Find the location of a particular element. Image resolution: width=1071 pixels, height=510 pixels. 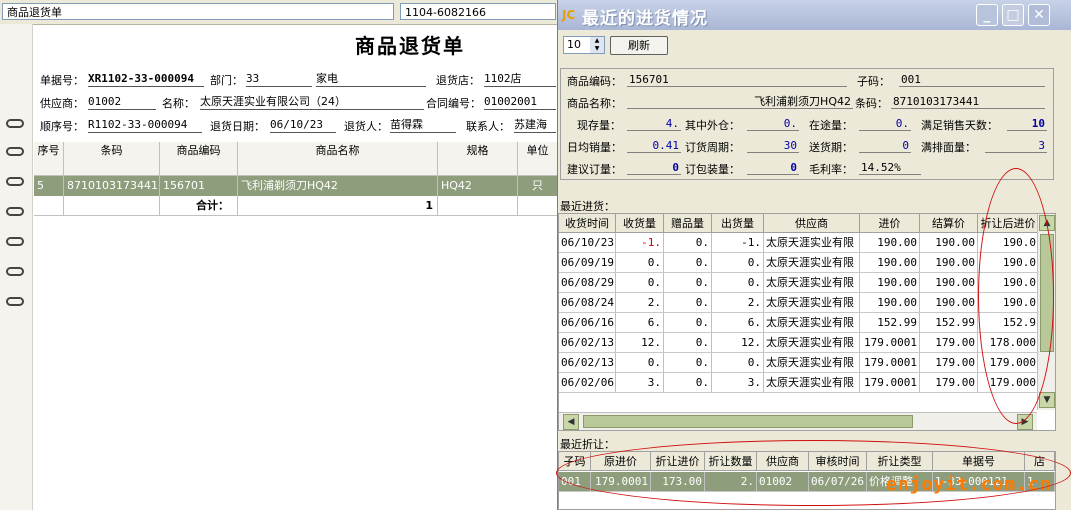

pack-qty-value: 0 is located at coordinates (773, 168).